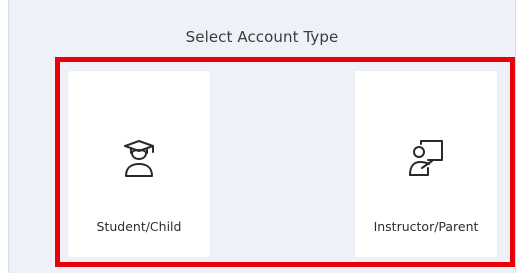  What do you see at coordinates (262, 37) in the screenshot?
I see `page-title: Select Account Type` at bounding box center [262, 37].